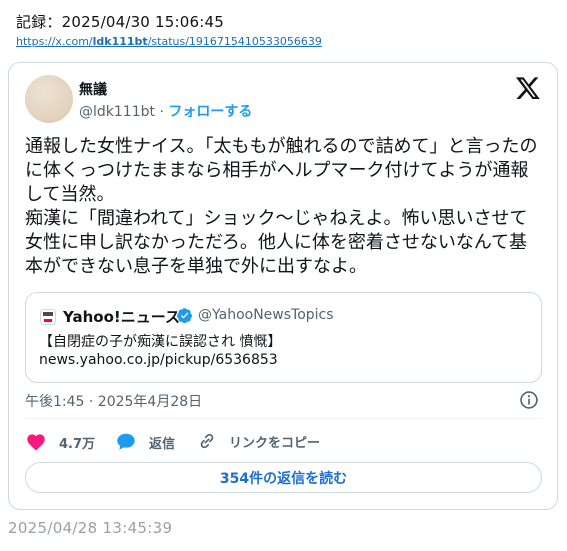  I want to click on quote-source-handle: @YahooNewsTopics, so click(266, 315).